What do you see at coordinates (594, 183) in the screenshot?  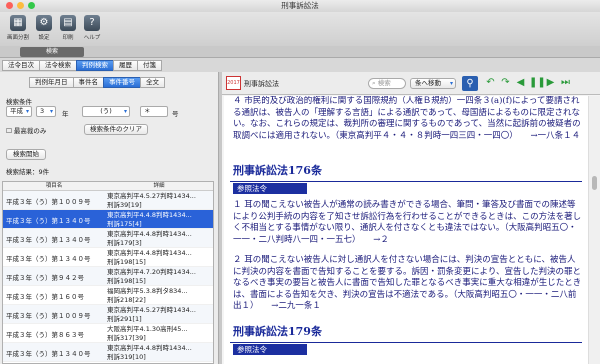 I see `scroll-thumb` at bounding box center [594, 183].